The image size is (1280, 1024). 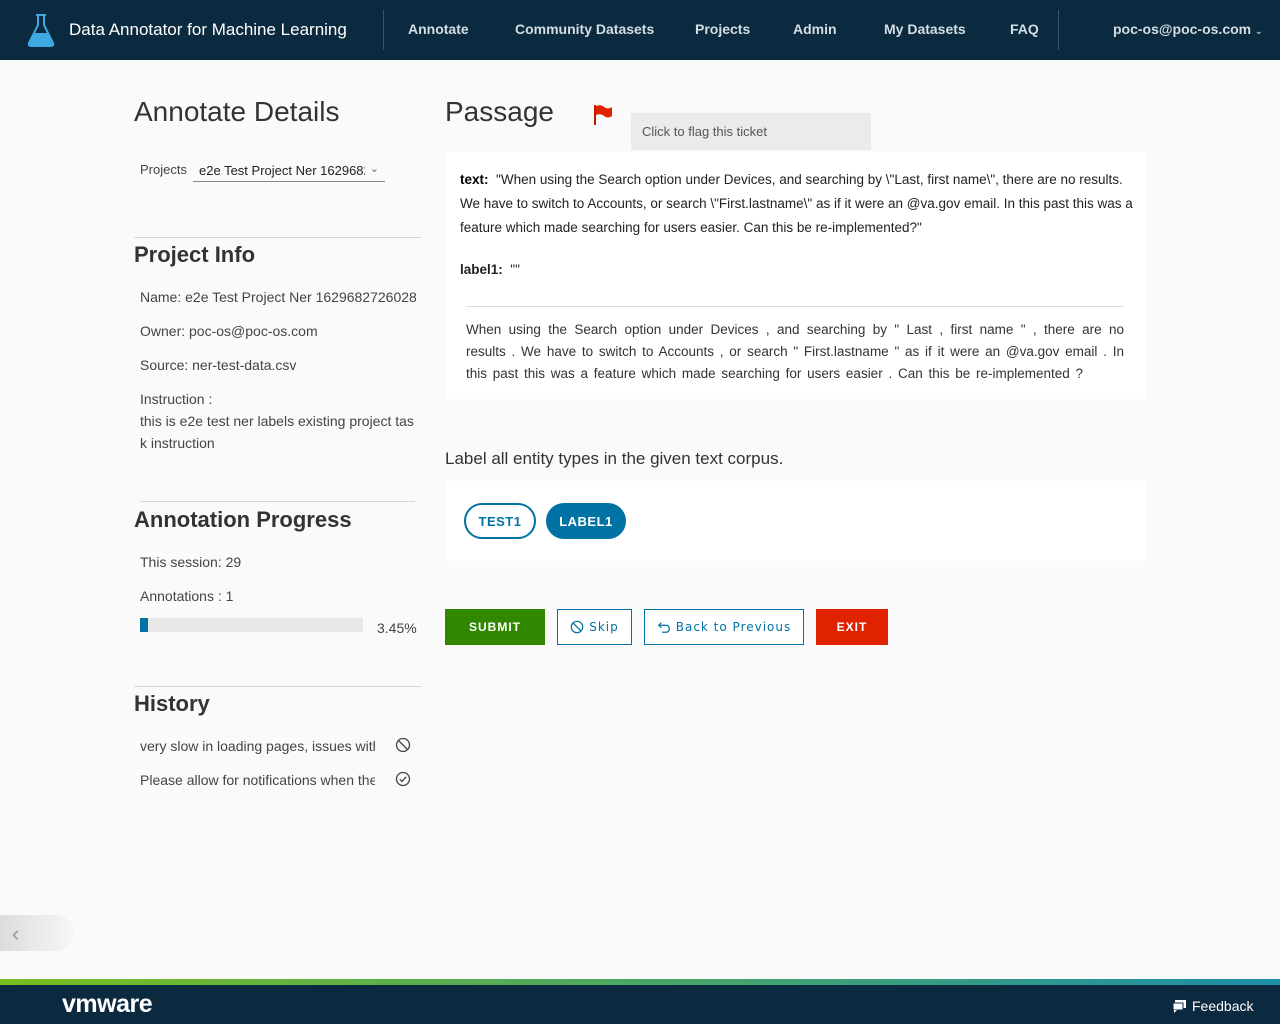 What do you see at coordinates (515, 269) in the screenshot?
I see `label-value: ""` at bounding box center [515, 269].